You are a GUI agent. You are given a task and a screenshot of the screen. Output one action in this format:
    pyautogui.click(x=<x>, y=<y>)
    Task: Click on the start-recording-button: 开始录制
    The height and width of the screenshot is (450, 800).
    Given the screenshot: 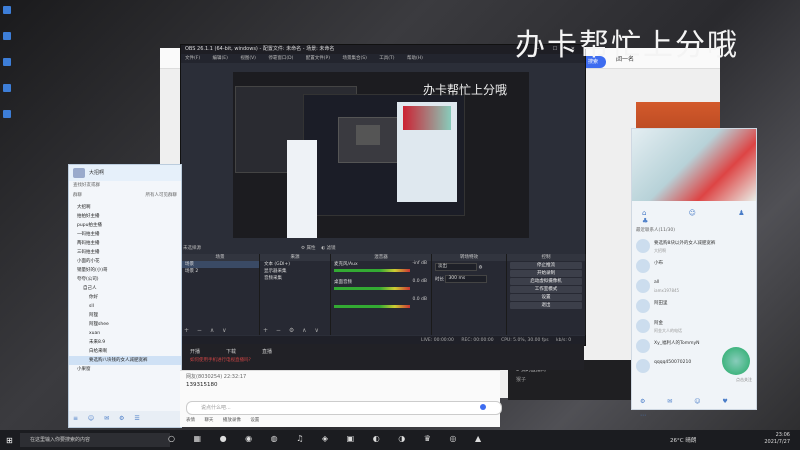 What is the action you would take?
    pyautogui.click(x=546, y=273)
    